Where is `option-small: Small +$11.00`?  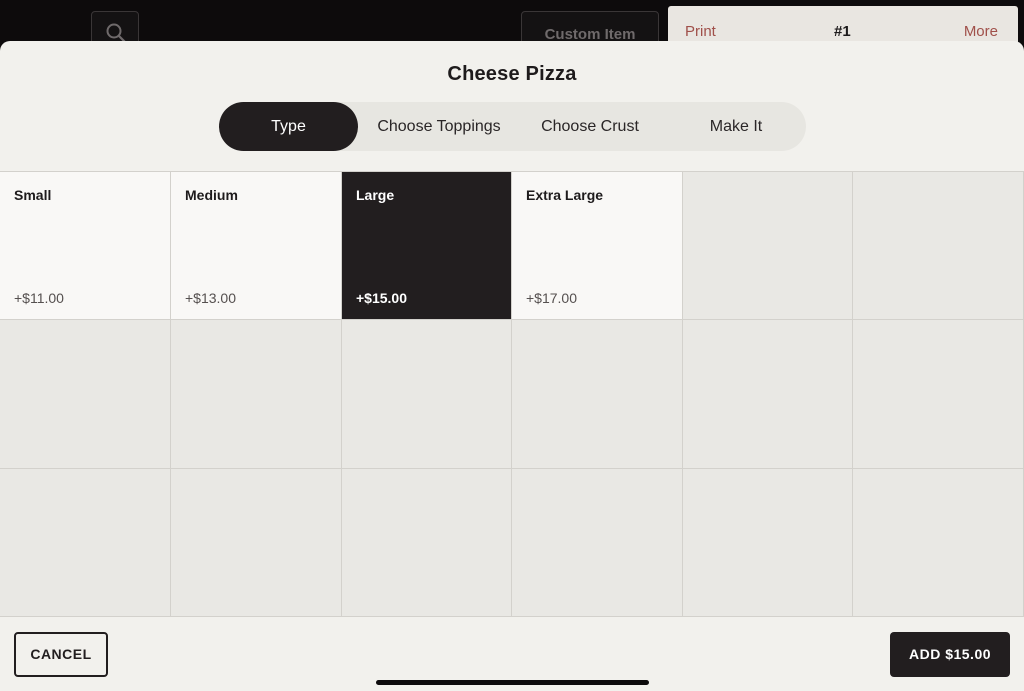 option-small: Small +$11.00 is located at coordinates (85, 246).